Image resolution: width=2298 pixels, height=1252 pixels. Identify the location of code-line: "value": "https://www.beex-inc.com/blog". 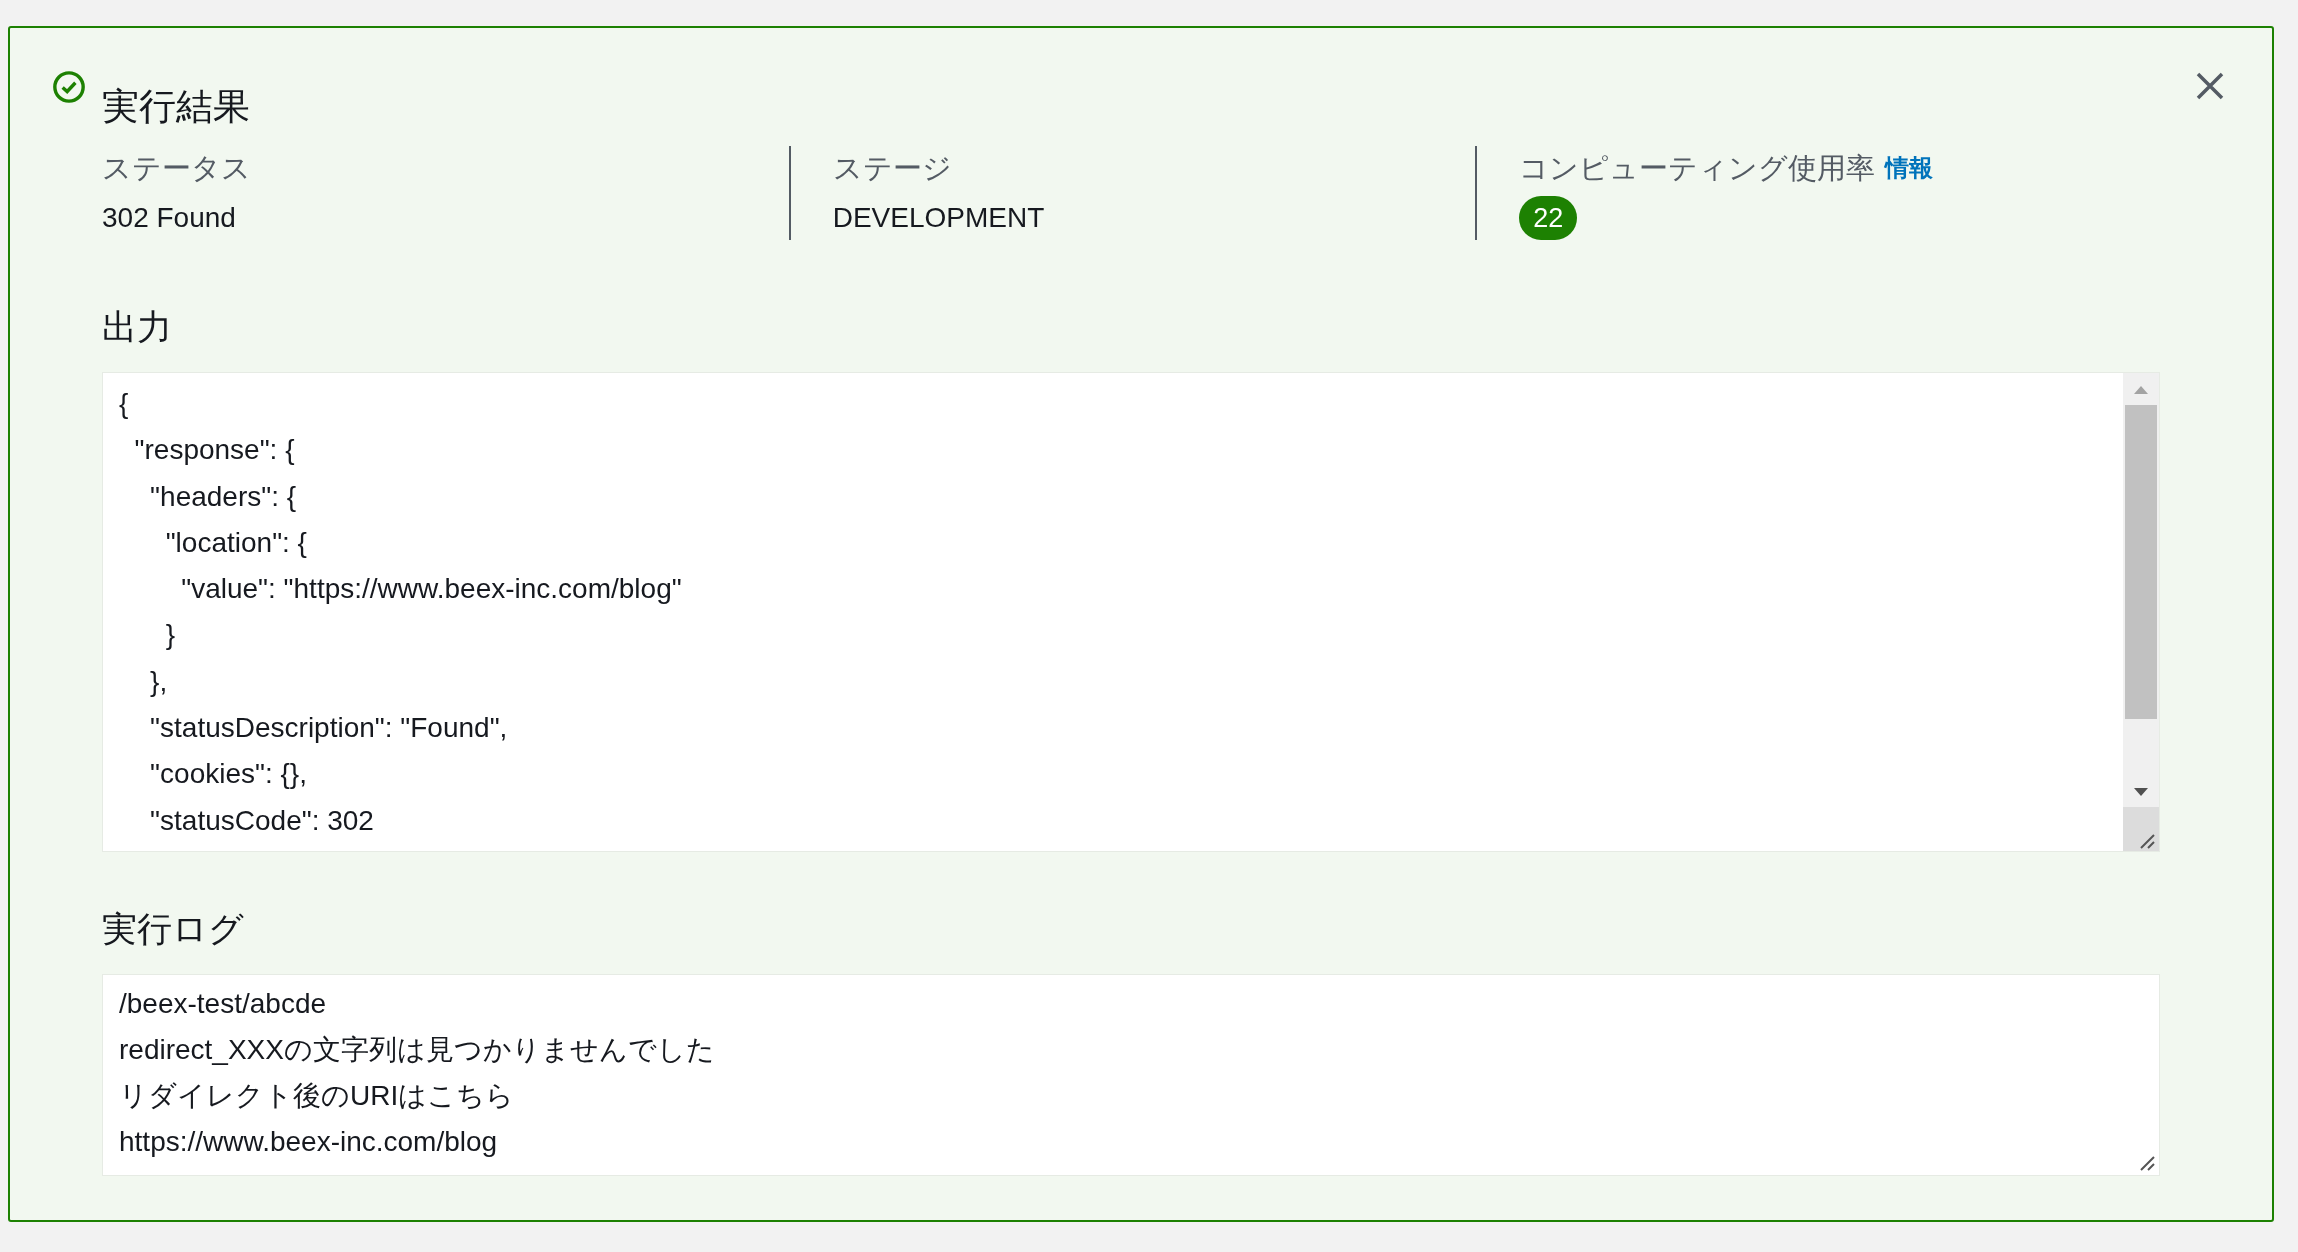
(431, 589).